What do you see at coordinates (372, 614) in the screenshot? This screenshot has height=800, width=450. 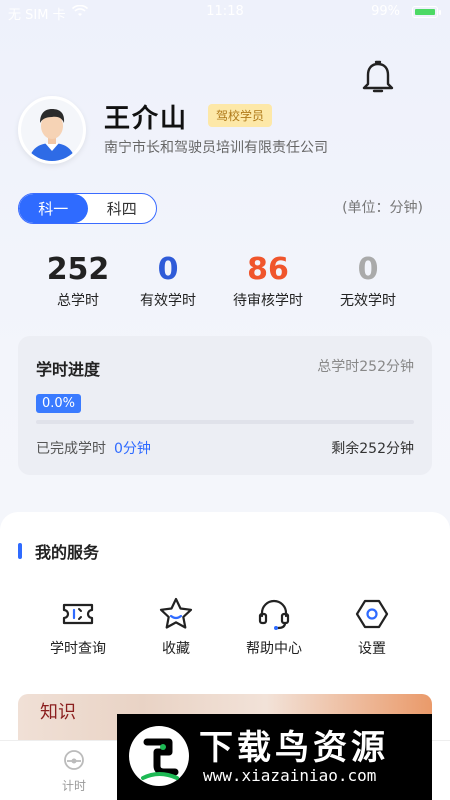 I see `settings-hex-icon` at bounding box center [372, 614].